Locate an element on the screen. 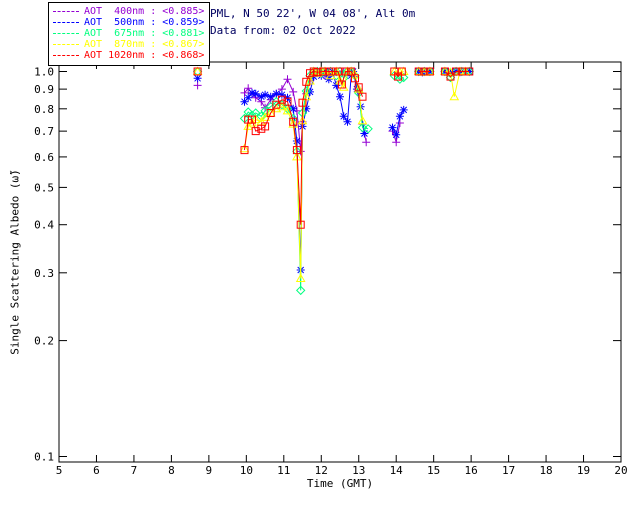 This screenshot has width=640, height=512. legend-entry-400nm: AOT 400nm : <0.885> is located at coordinates (128, 11).